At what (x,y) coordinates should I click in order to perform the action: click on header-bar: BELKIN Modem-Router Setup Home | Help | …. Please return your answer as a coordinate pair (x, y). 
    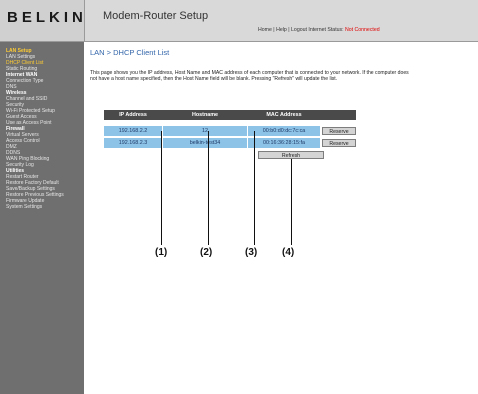
    Looking at the image, I should click on (239, 21).